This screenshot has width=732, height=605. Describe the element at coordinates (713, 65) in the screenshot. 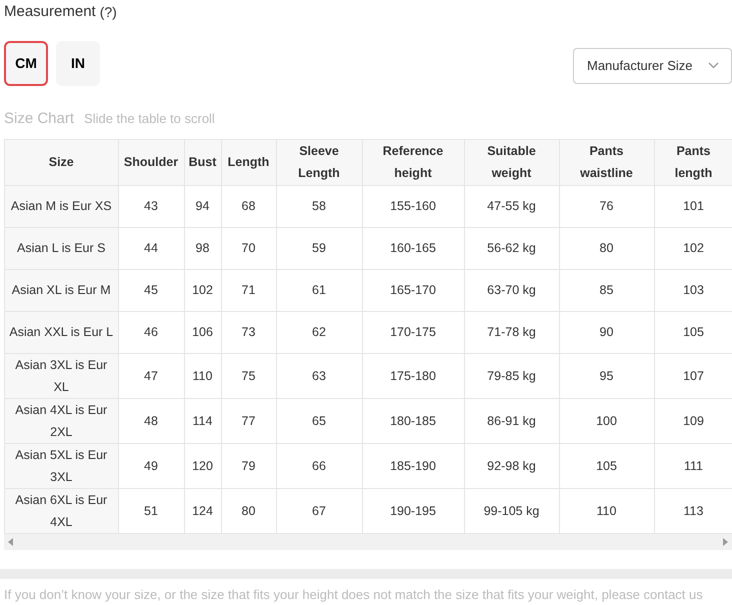

I see `chevron-down-icon` at that location.